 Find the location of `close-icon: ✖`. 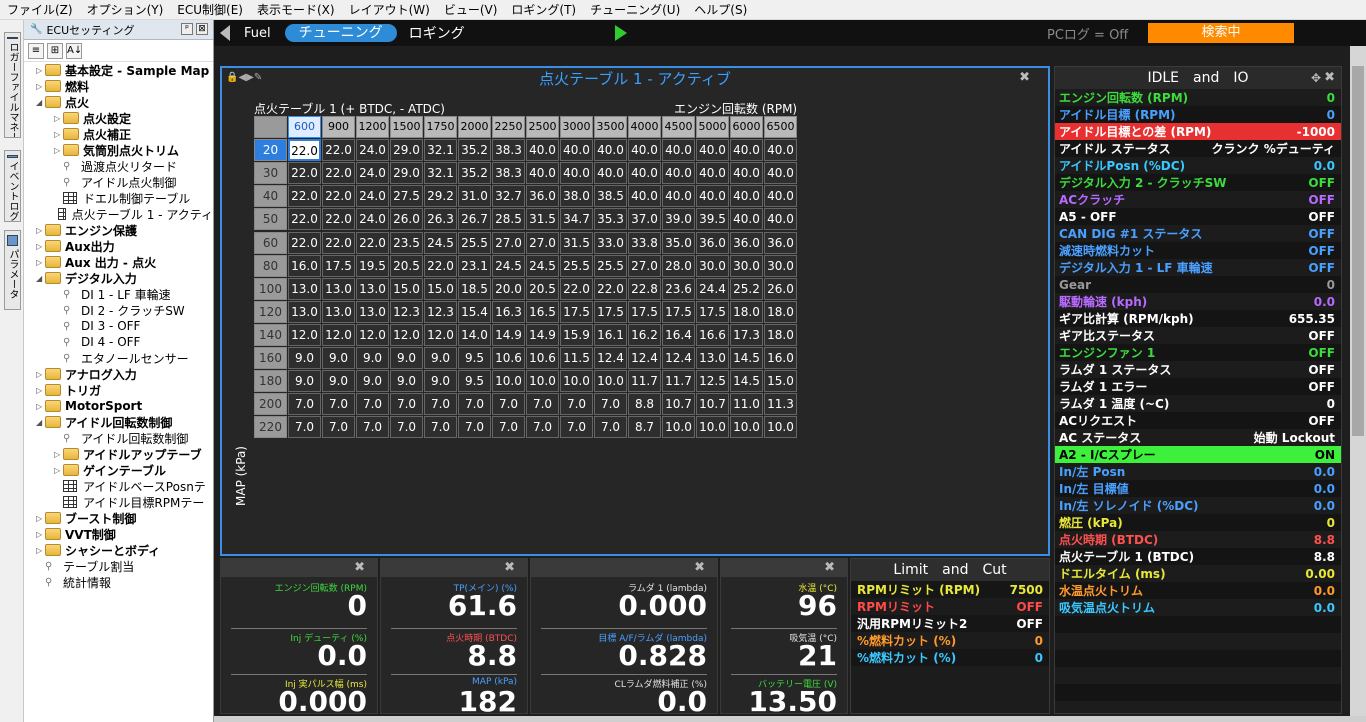

close-icon: ✖ is located at coordinates (359, 567).